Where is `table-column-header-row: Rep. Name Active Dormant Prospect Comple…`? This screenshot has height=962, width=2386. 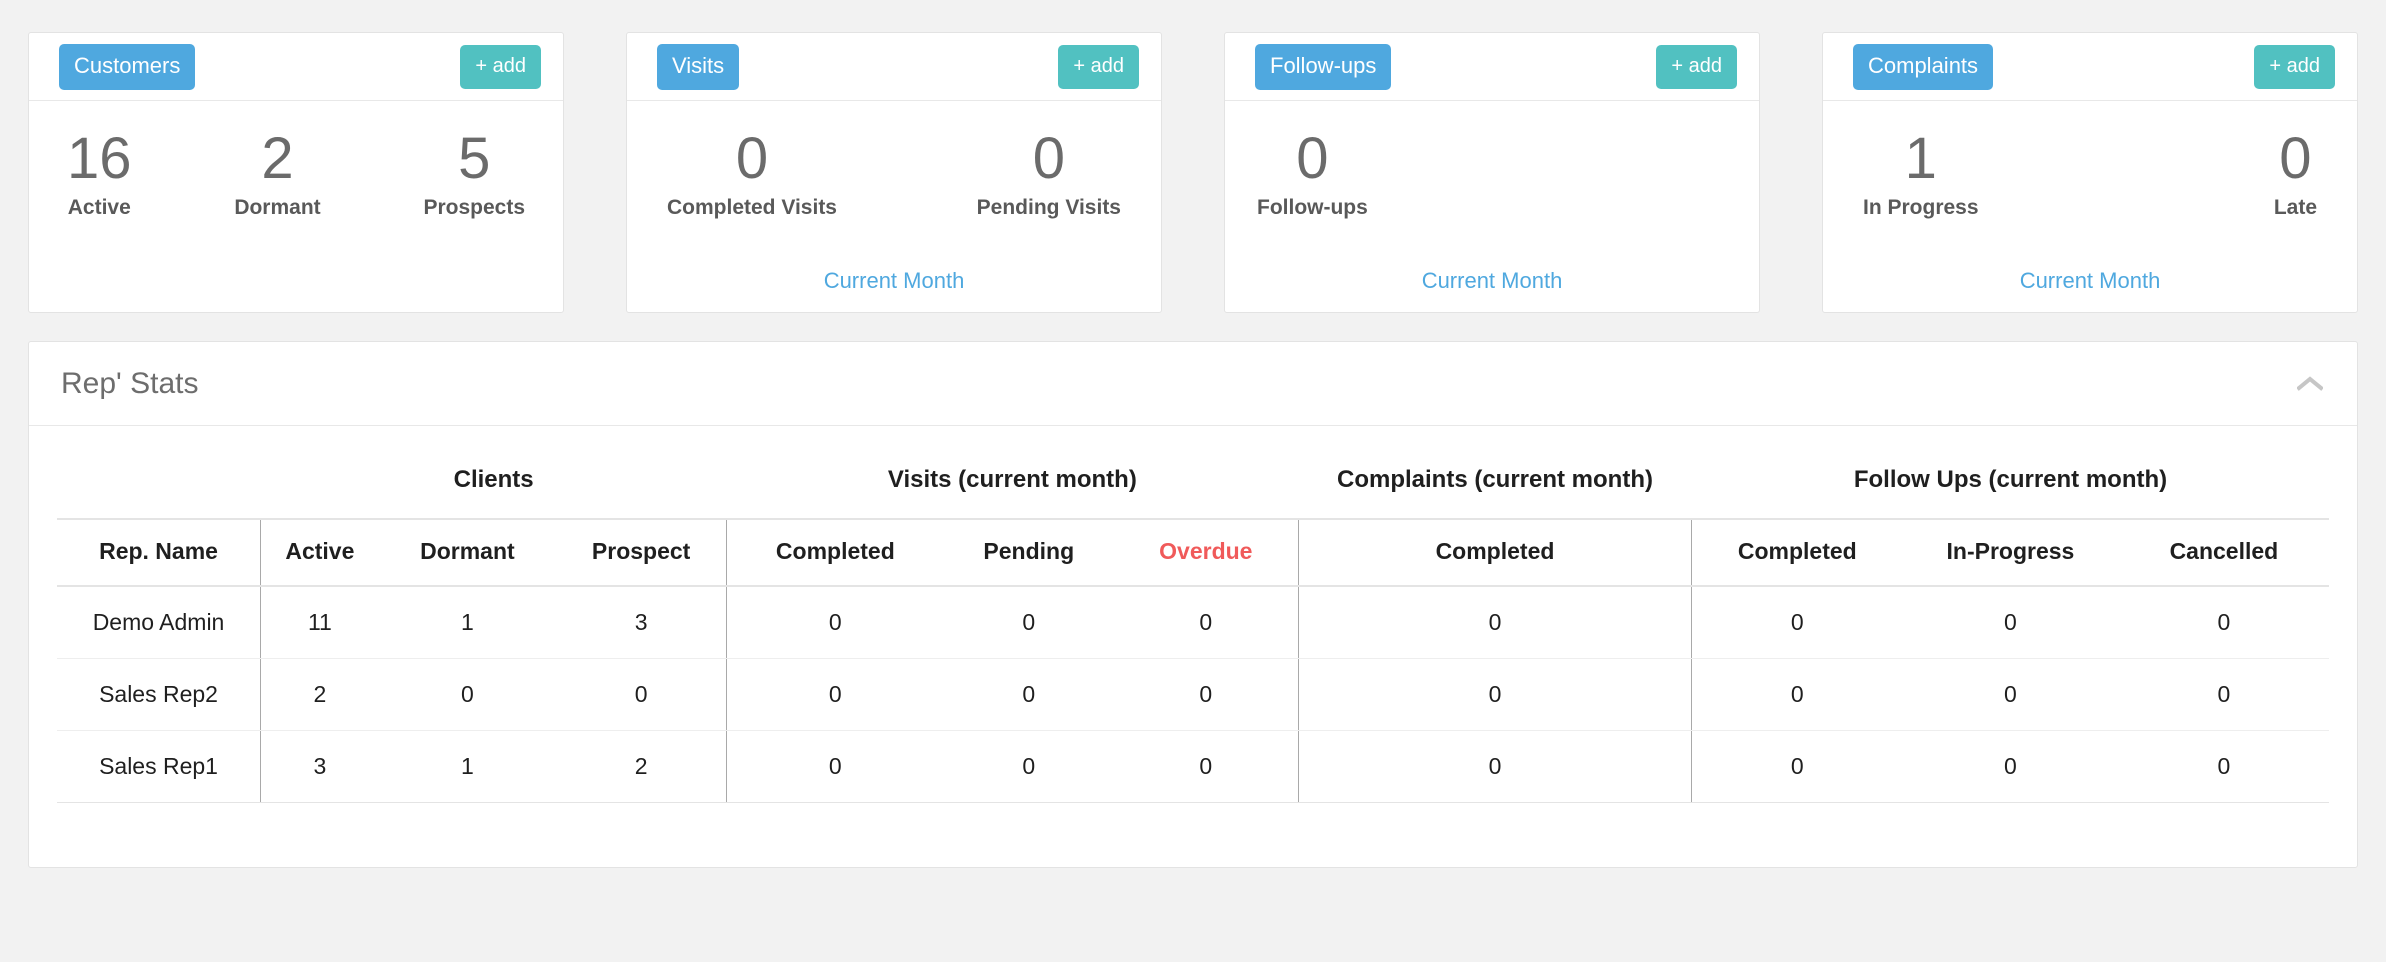 table-column-header-row: Rep. Name Active Dormant Prospect Comple… is located at coordinates (1193, 552).